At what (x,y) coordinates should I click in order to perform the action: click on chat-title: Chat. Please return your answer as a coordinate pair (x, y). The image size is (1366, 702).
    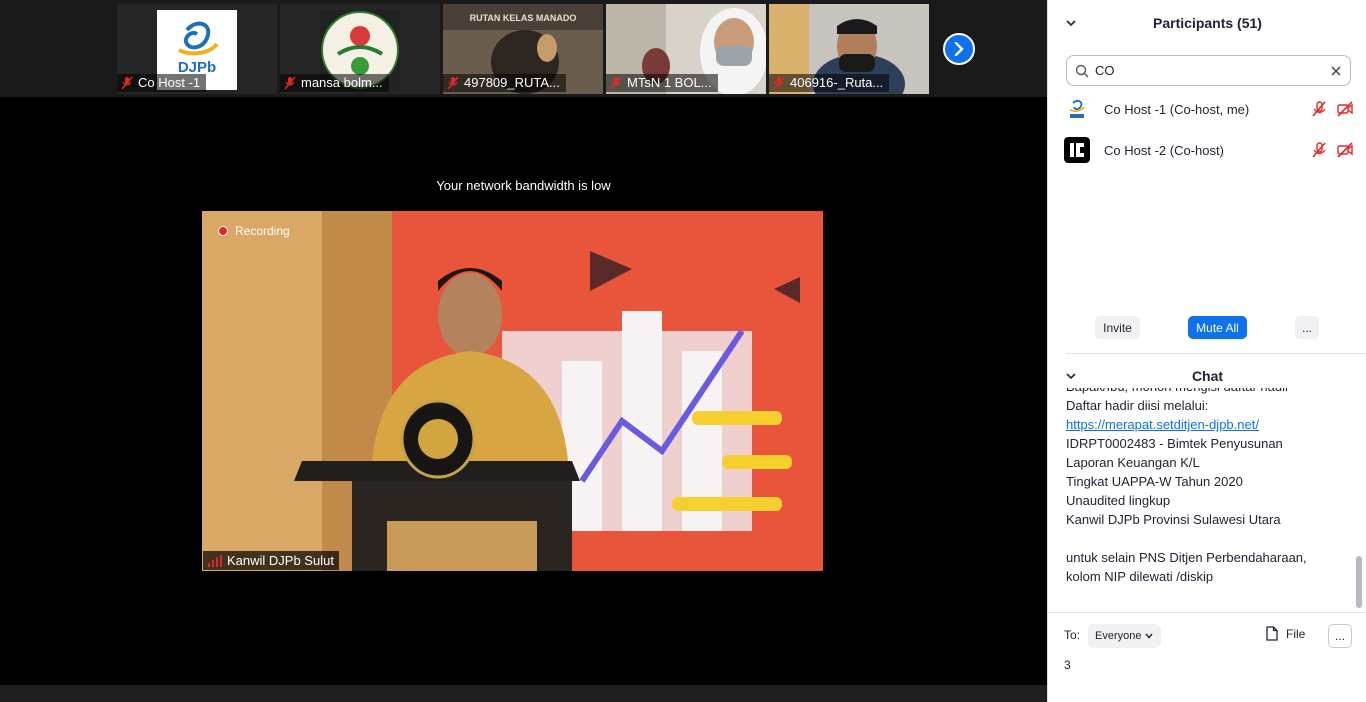
    Looking at the image, I should click on (1207, 376).